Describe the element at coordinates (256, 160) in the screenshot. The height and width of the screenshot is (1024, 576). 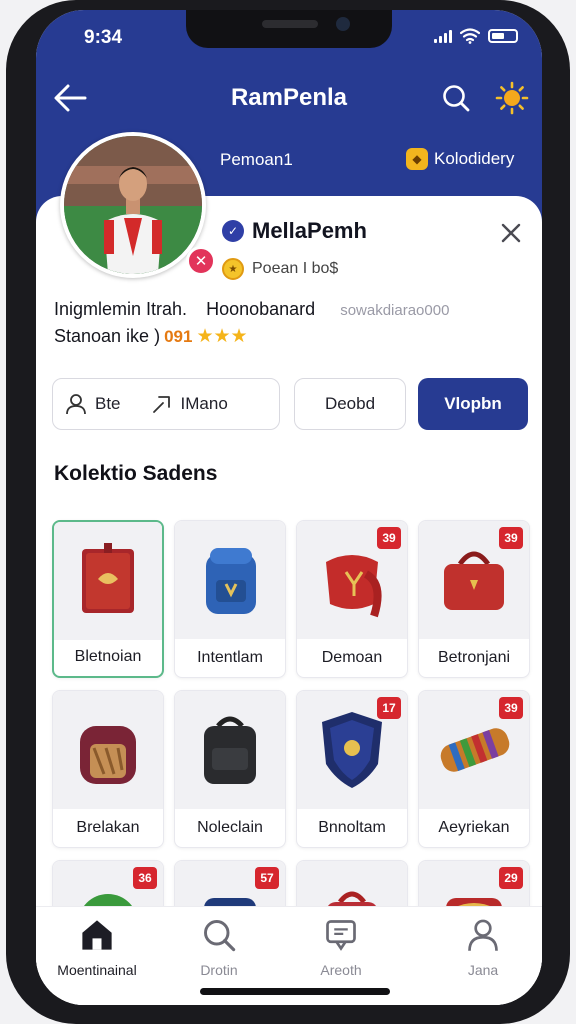
I see `subnav-player-link: Pemoan1` at that location.